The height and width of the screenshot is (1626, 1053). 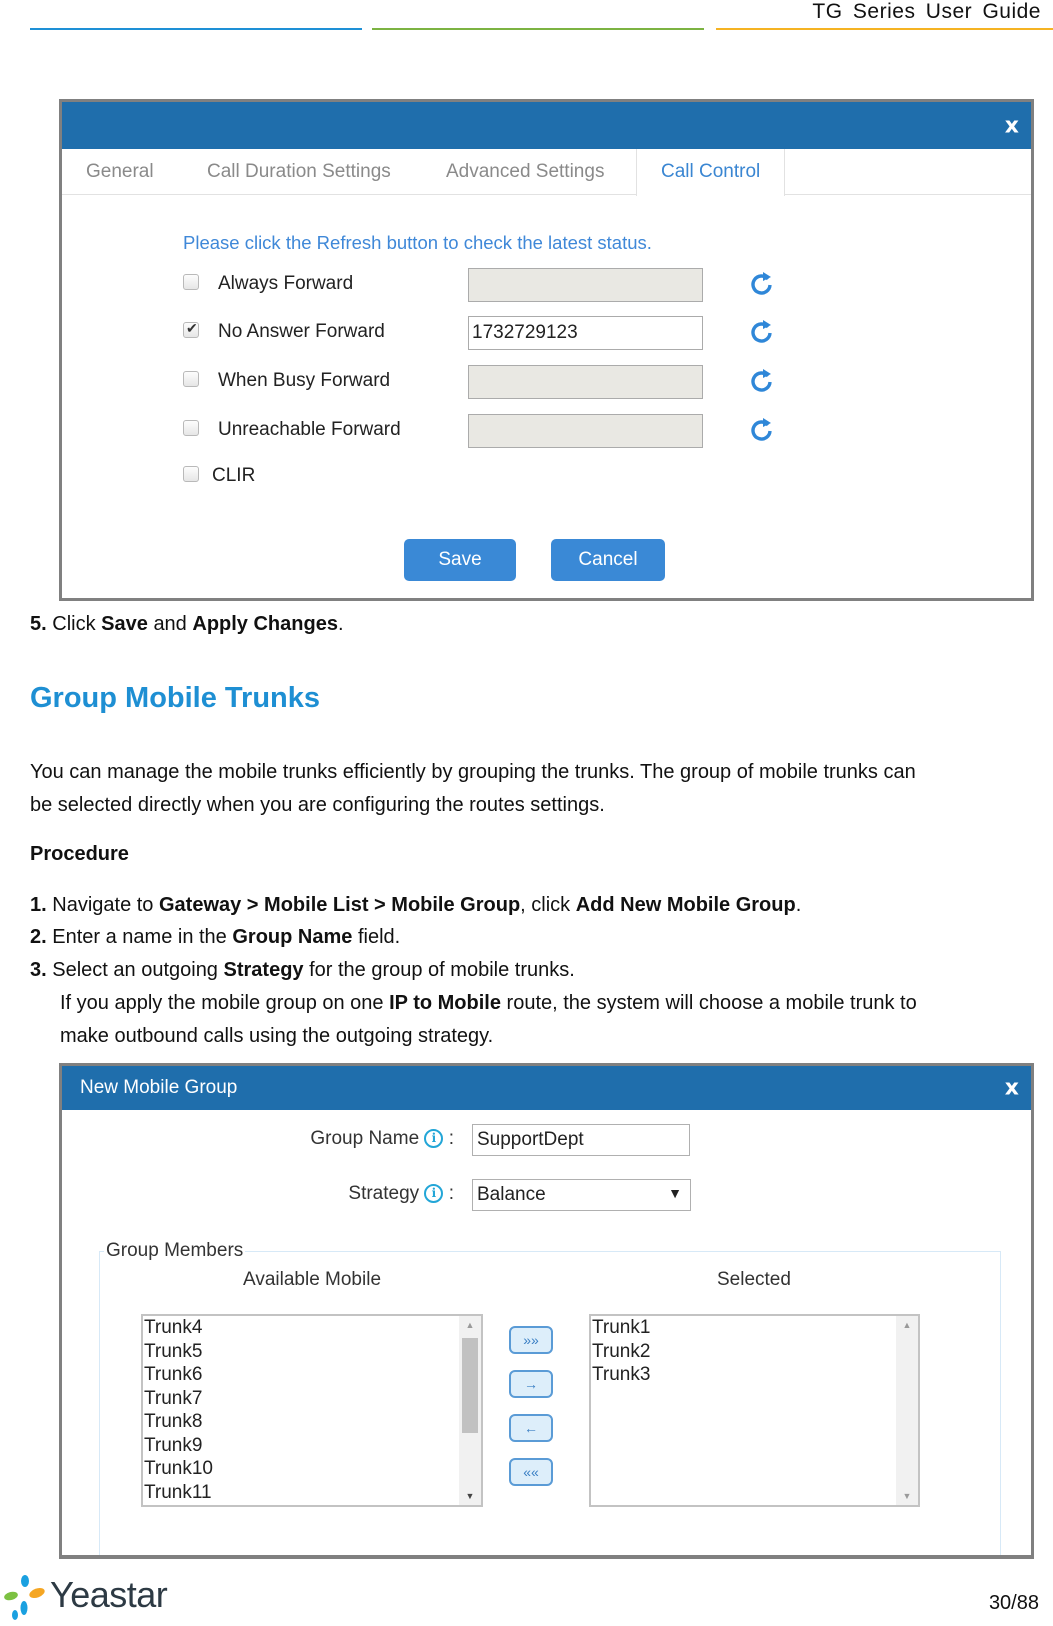 What do you see at coordinates (263, 970) in the screenshot?
I see `step-bold: Strategy` at bounding box center [263, 970].